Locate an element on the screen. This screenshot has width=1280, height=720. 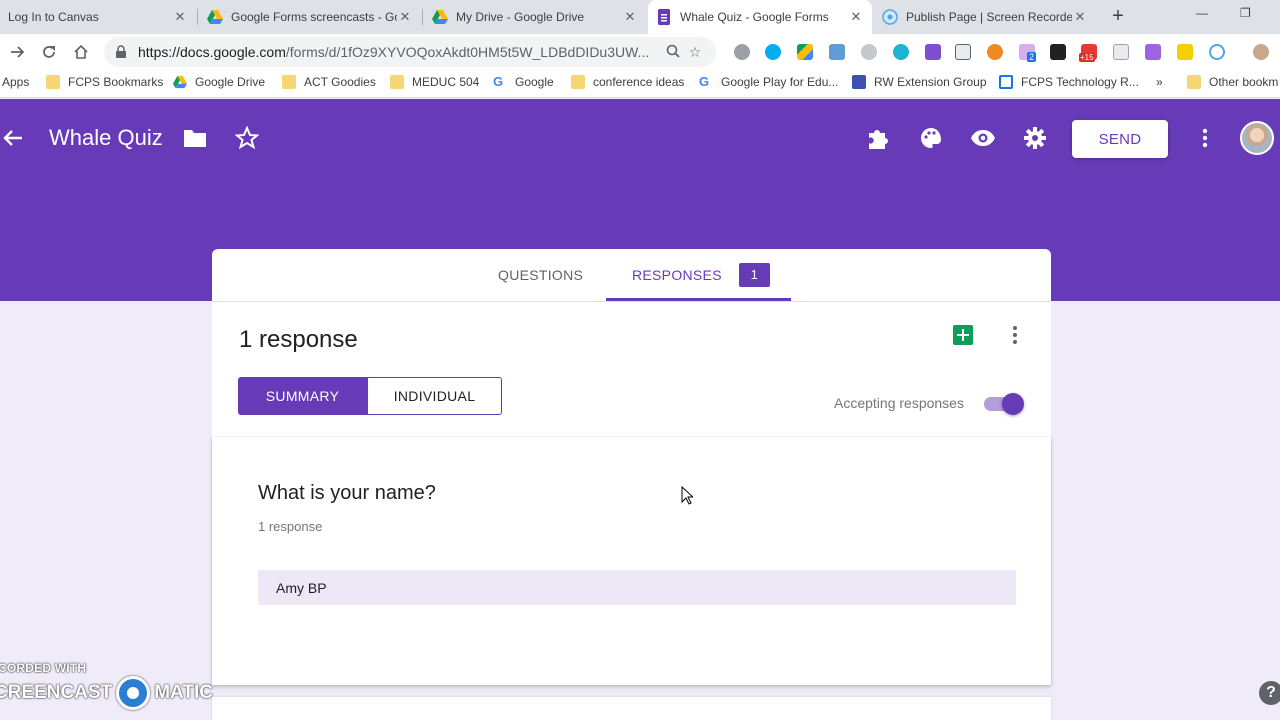
screencast-extension-icon is located at coordinates (1217, 52).